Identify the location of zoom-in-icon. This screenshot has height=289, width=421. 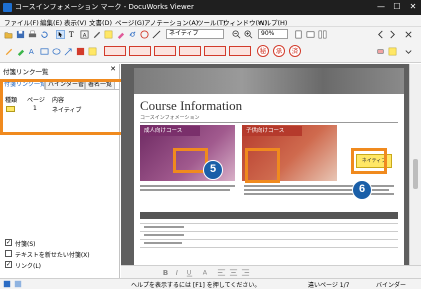
(248, 34).